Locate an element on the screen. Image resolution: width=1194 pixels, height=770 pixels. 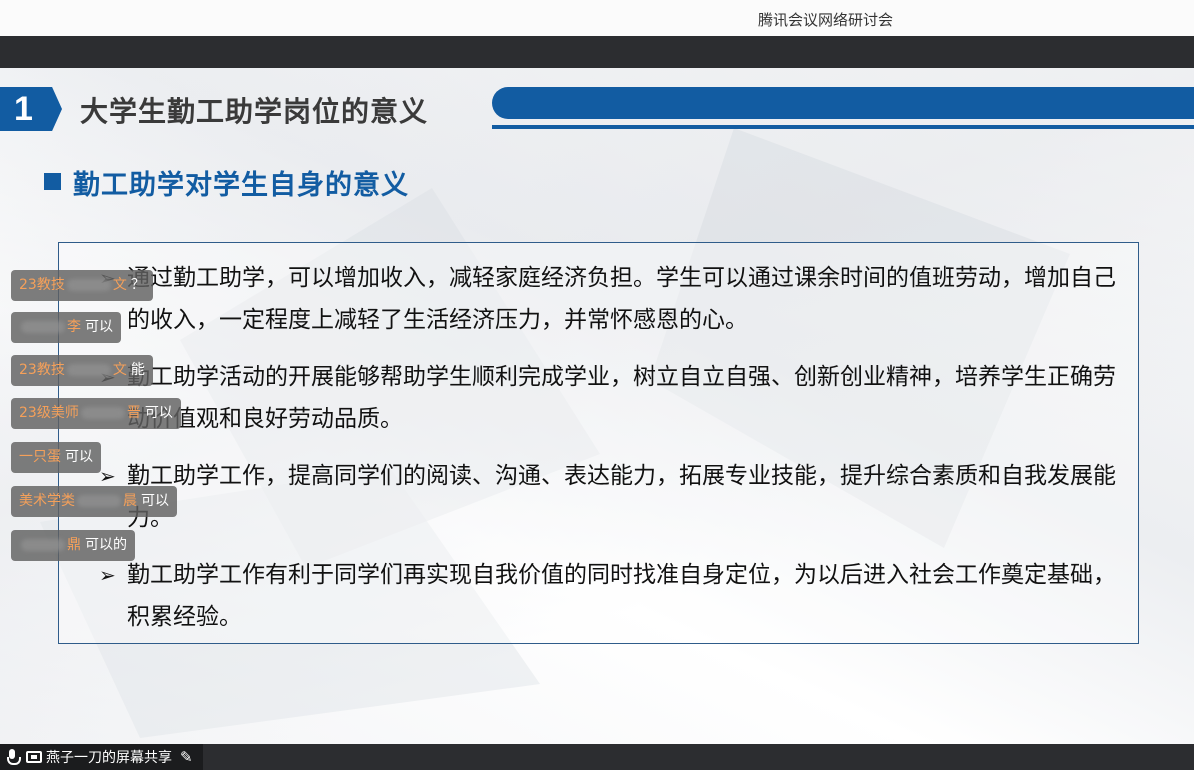
chat-sender-suffix: 晋 is located at coordinates (133, 413).